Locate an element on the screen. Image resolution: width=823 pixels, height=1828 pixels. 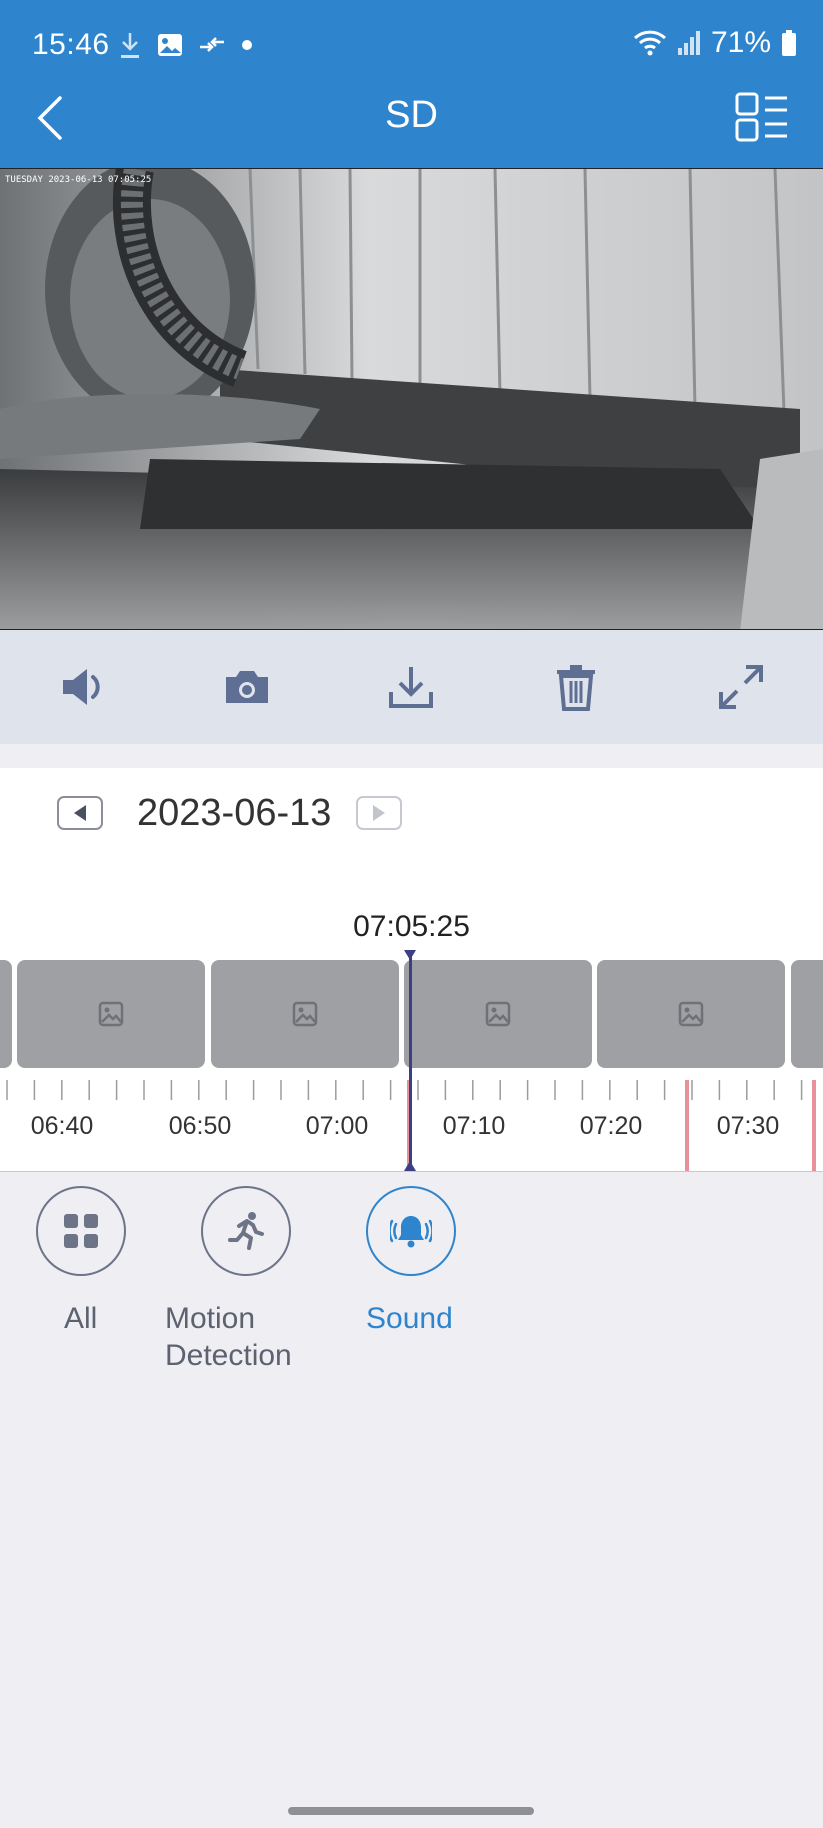
status-icons-right: 71% is located at coordinates (715, 43).